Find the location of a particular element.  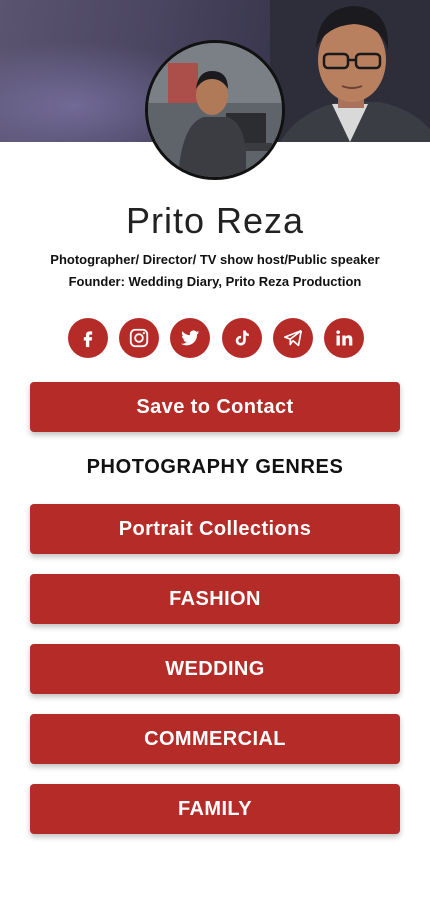

social-links is located at coordinates (216, 338).